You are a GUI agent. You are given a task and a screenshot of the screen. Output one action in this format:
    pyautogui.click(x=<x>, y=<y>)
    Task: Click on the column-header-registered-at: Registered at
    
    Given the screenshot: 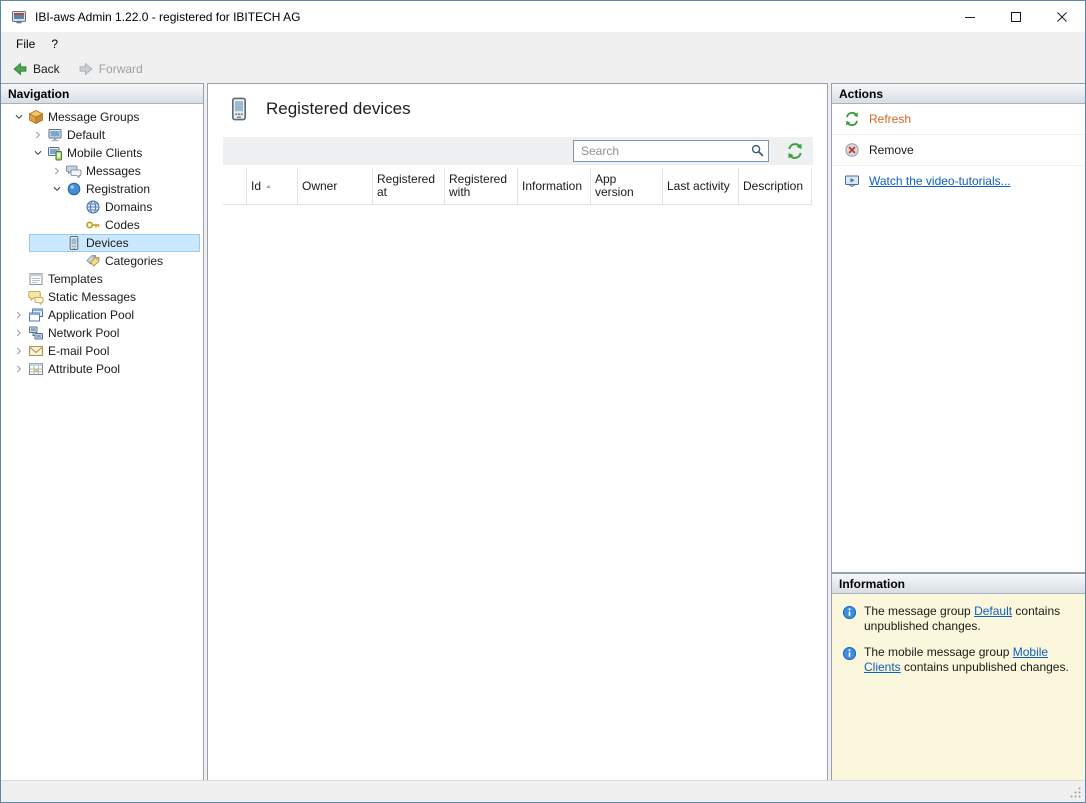 What is the action you would take?
    pyautogui.click(x=409, y=186)
    